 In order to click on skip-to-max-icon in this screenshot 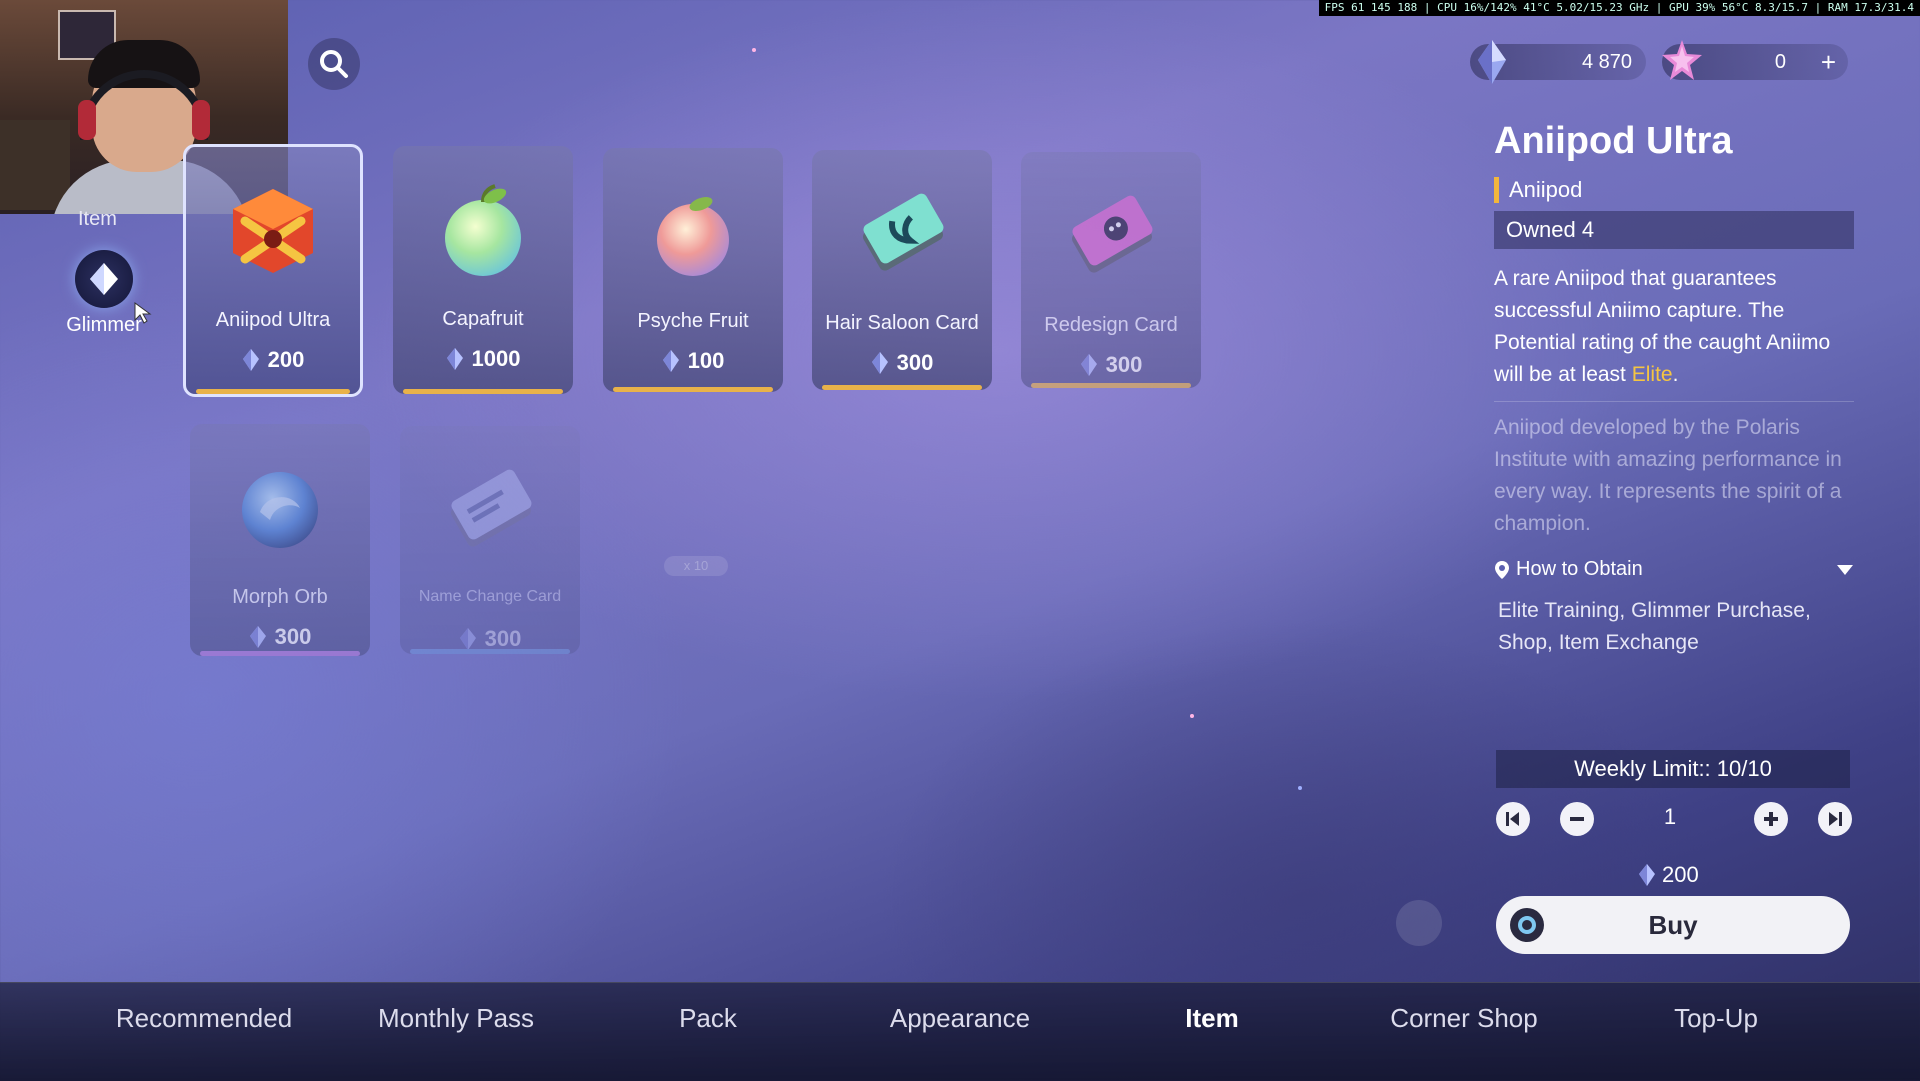, I will do `click(1835, 819)`.